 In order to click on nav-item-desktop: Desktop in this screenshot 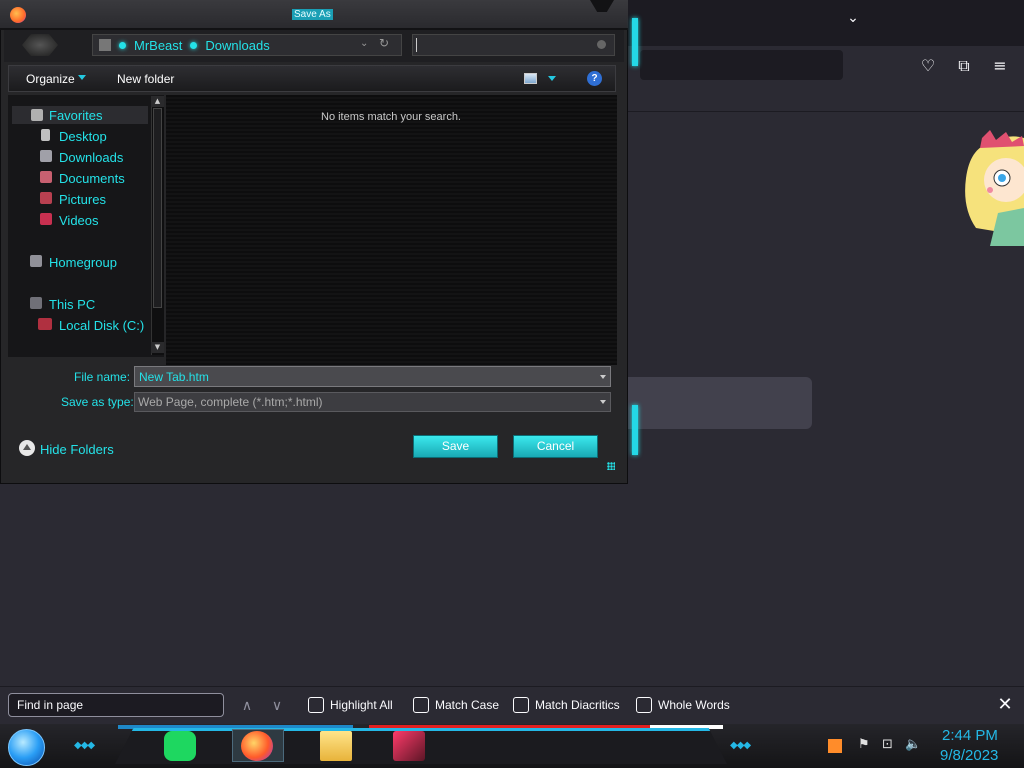, I will do `click(83, 136)`.